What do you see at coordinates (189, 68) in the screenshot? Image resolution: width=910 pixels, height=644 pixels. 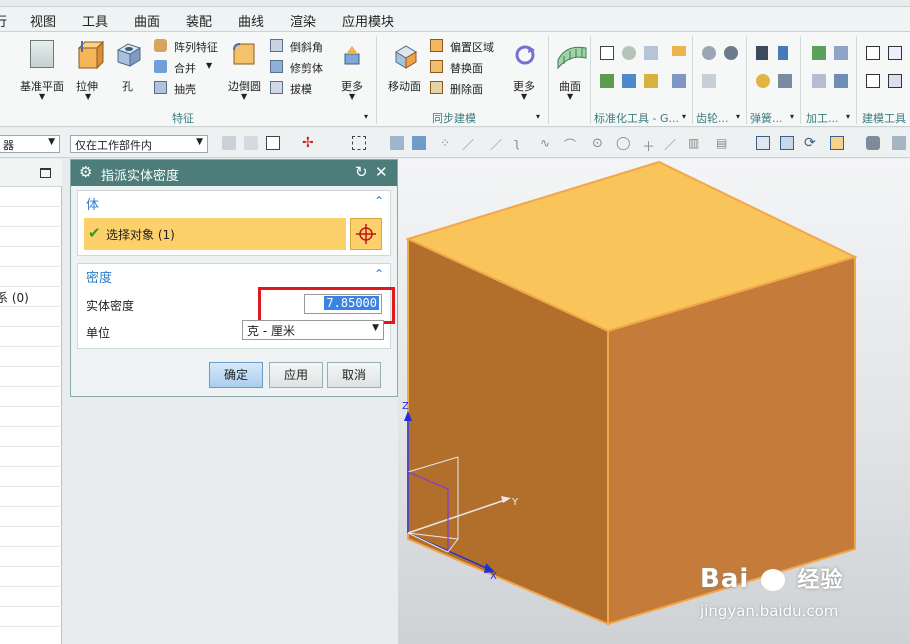 I see `unite-button: 合并 ▼` at bounding box center [189, 68].